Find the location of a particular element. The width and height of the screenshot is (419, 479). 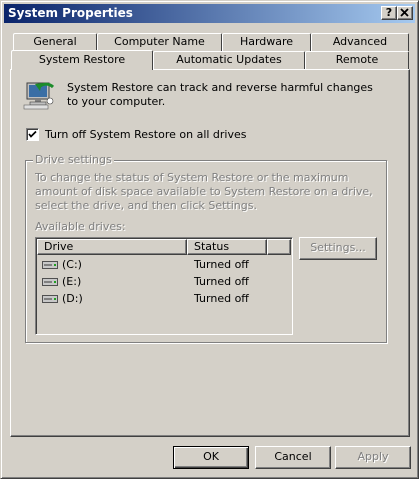

title-bar: System Properties ? is located at coordinates (209, 13).